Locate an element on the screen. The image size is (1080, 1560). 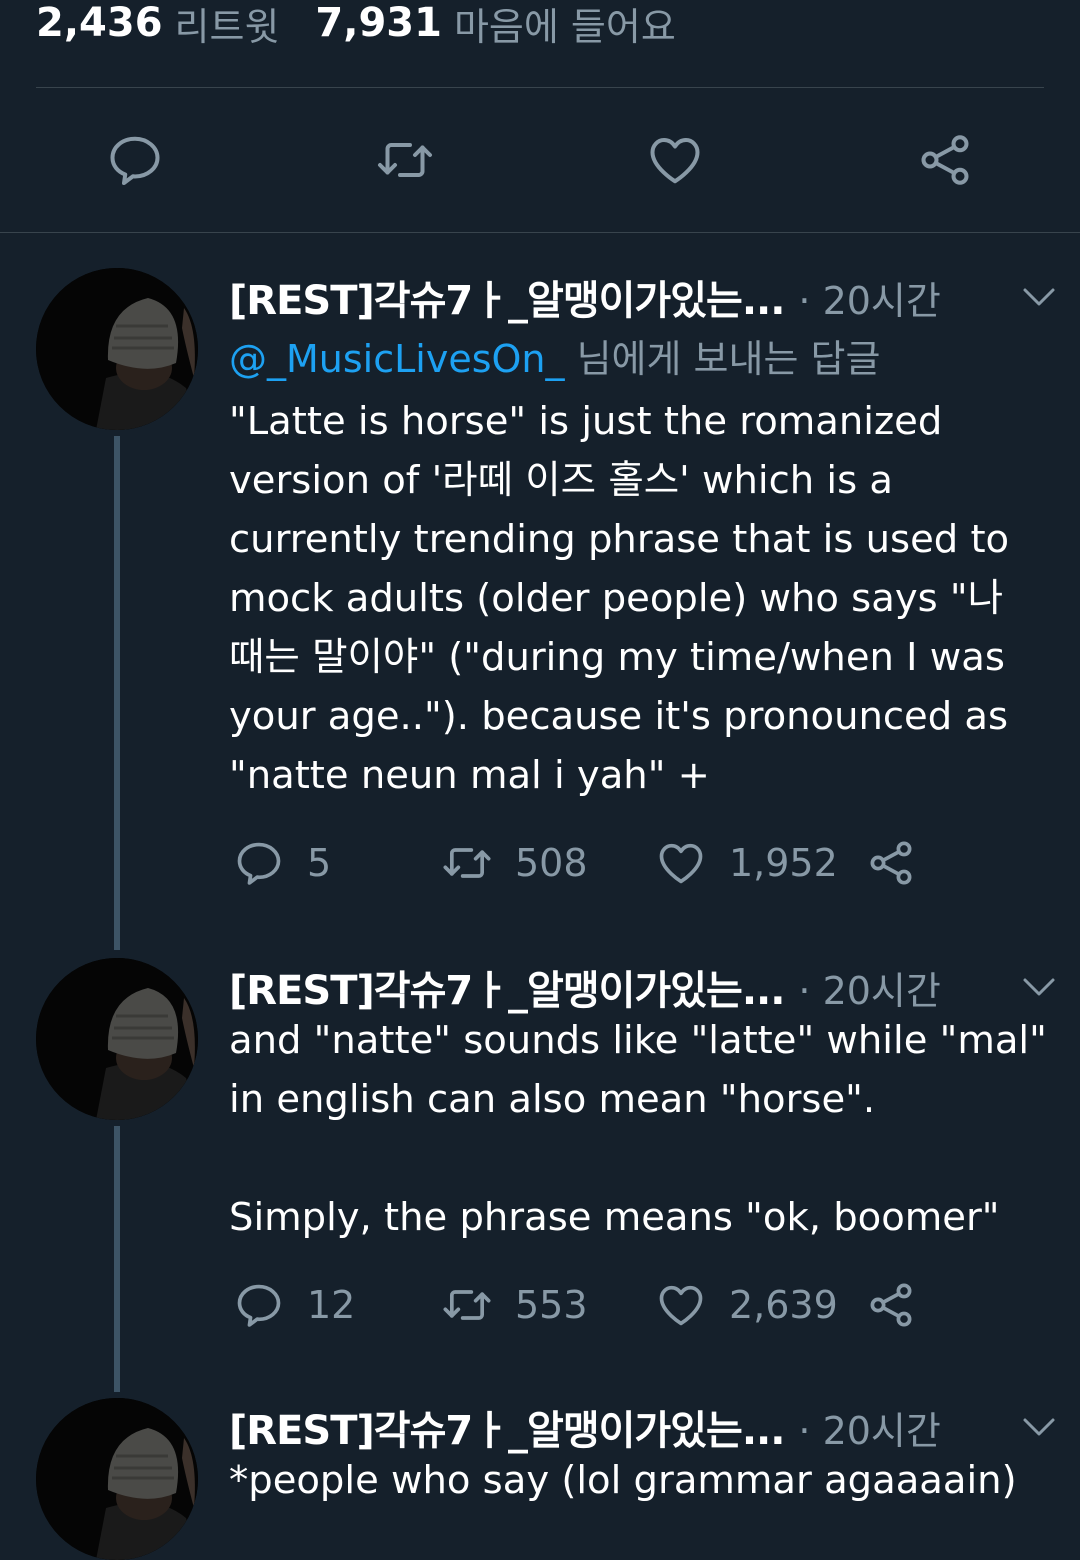
main-divider is located at coordinates (540, 232).